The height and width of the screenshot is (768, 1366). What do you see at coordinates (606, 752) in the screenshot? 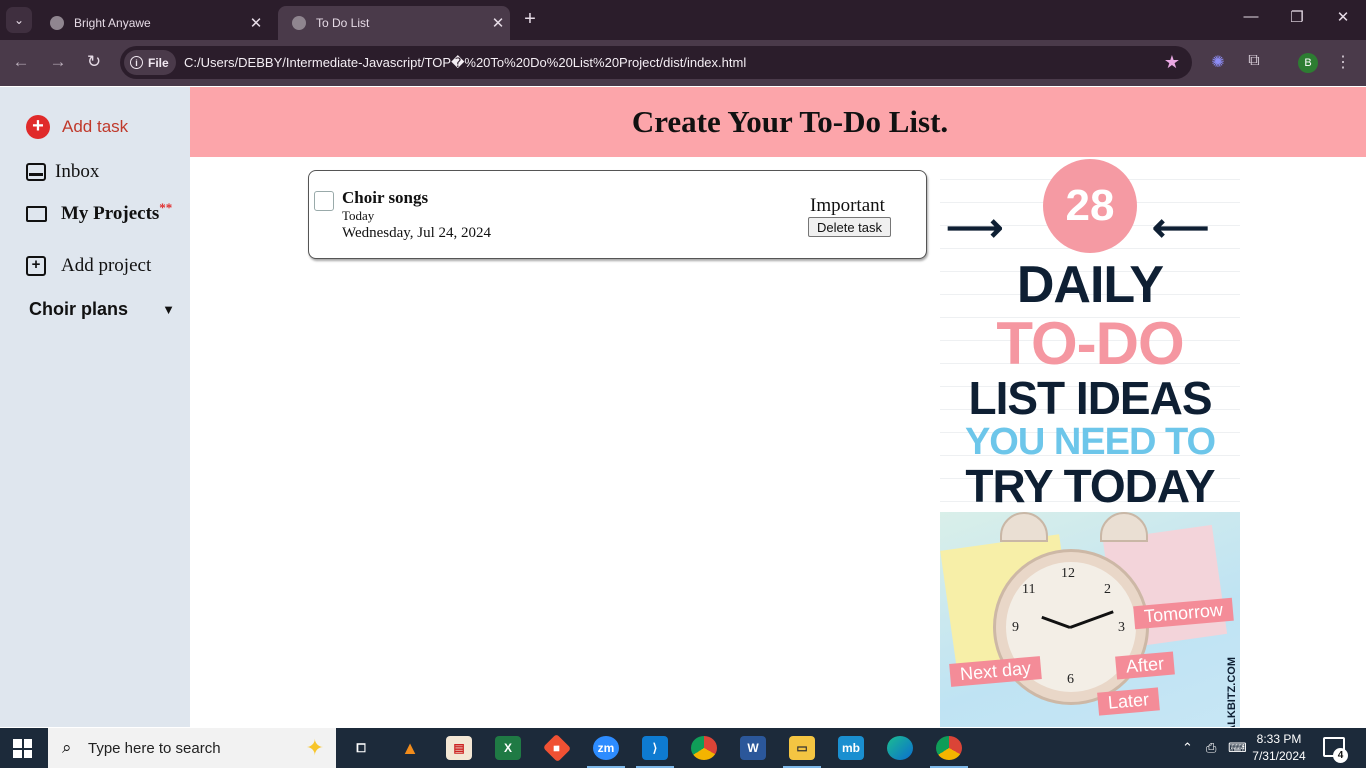
I see `zoom-icon: zm` at bounding box center [606, 752].